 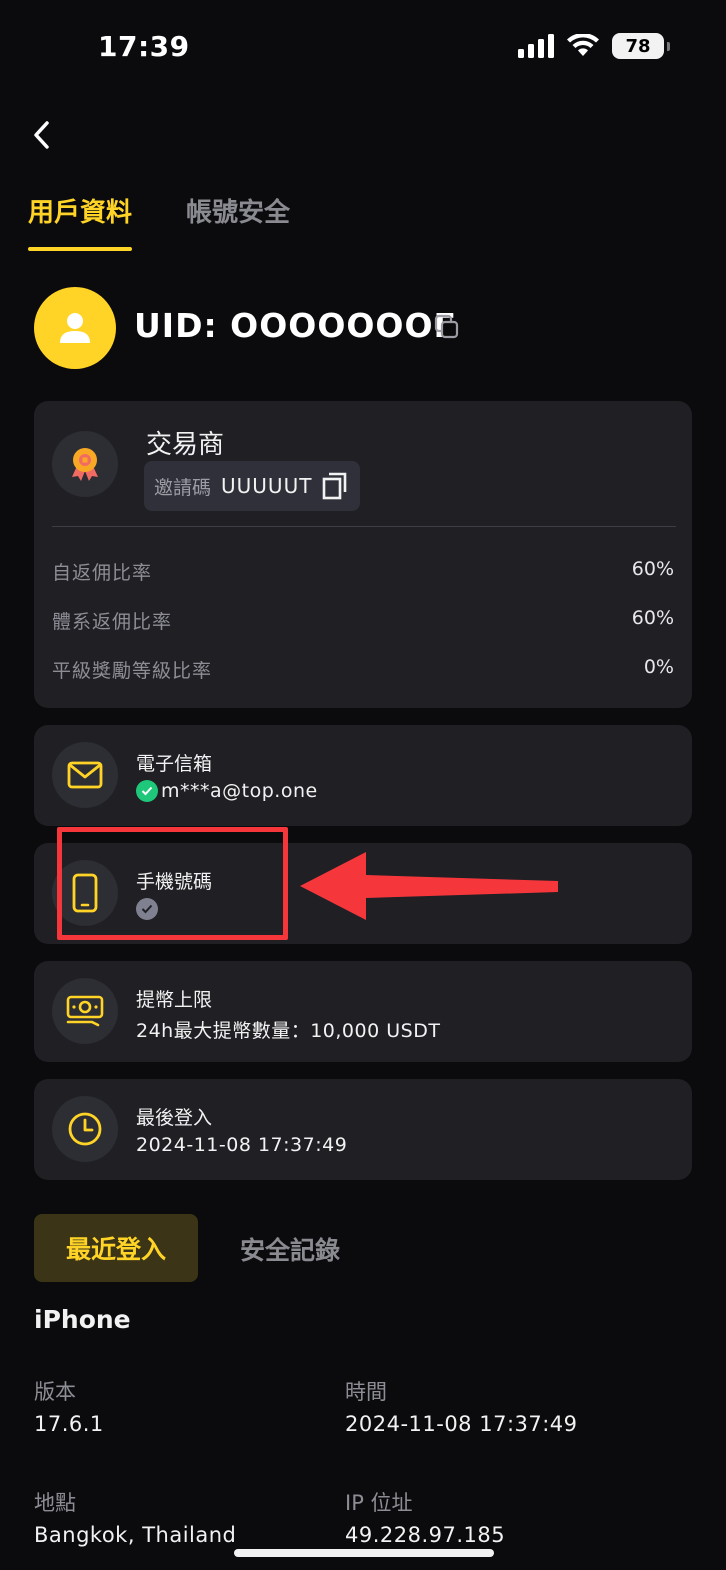 What do you see at coordinates (112, 622) in the screenshot?
I see `rate-label: 體系返佣比率` at bounding box center [112, 622].